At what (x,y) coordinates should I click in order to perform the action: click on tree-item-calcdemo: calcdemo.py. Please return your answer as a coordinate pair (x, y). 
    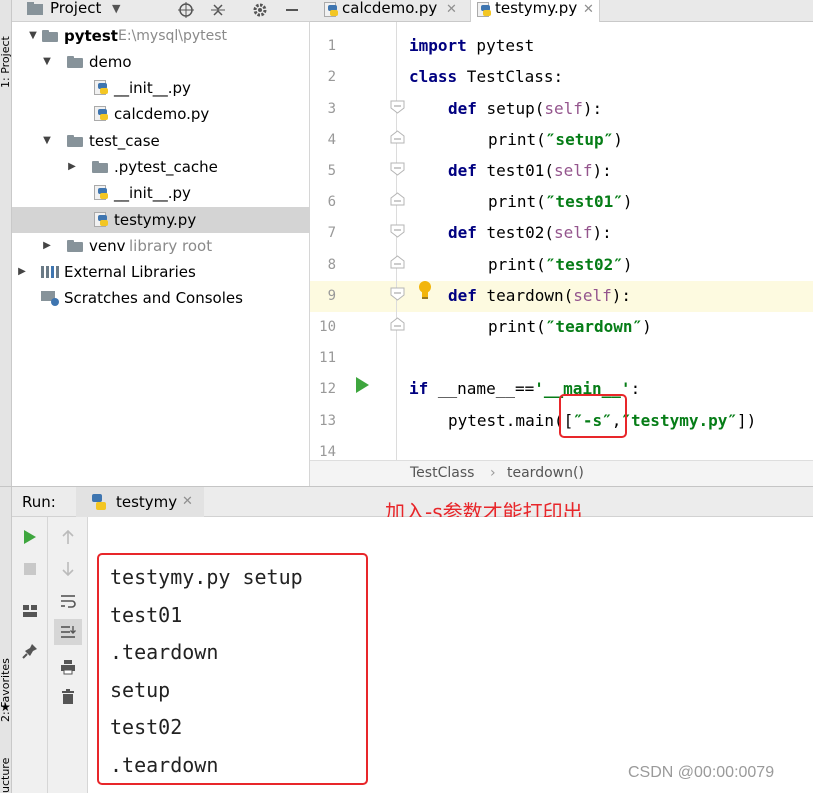
    Looking at the image, I should click on (161, 114).